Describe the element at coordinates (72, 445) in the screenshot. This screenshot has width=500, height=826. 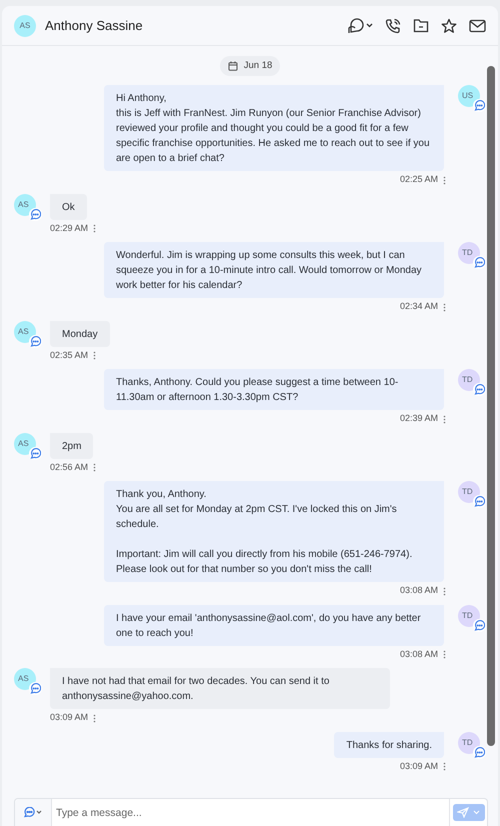
I see `message-bubble: 2pm` at that location.